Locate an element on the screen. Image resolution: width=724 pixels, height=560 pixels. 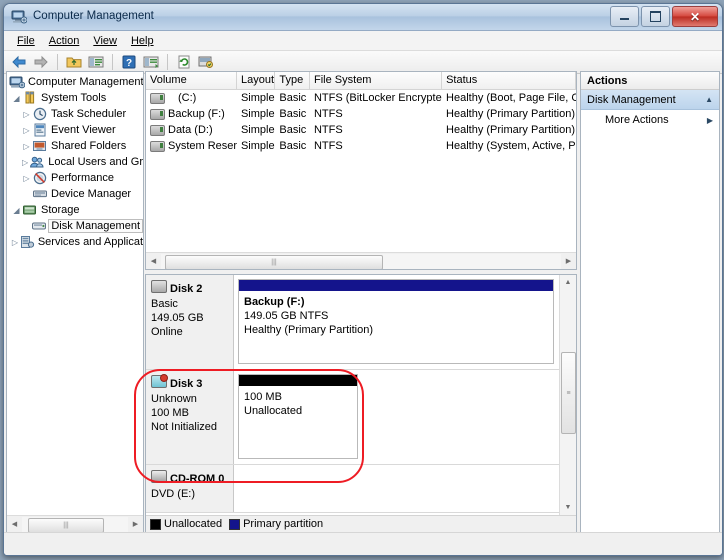
tree-scroll-thumb: ||| is located at coordinates (66, 525).